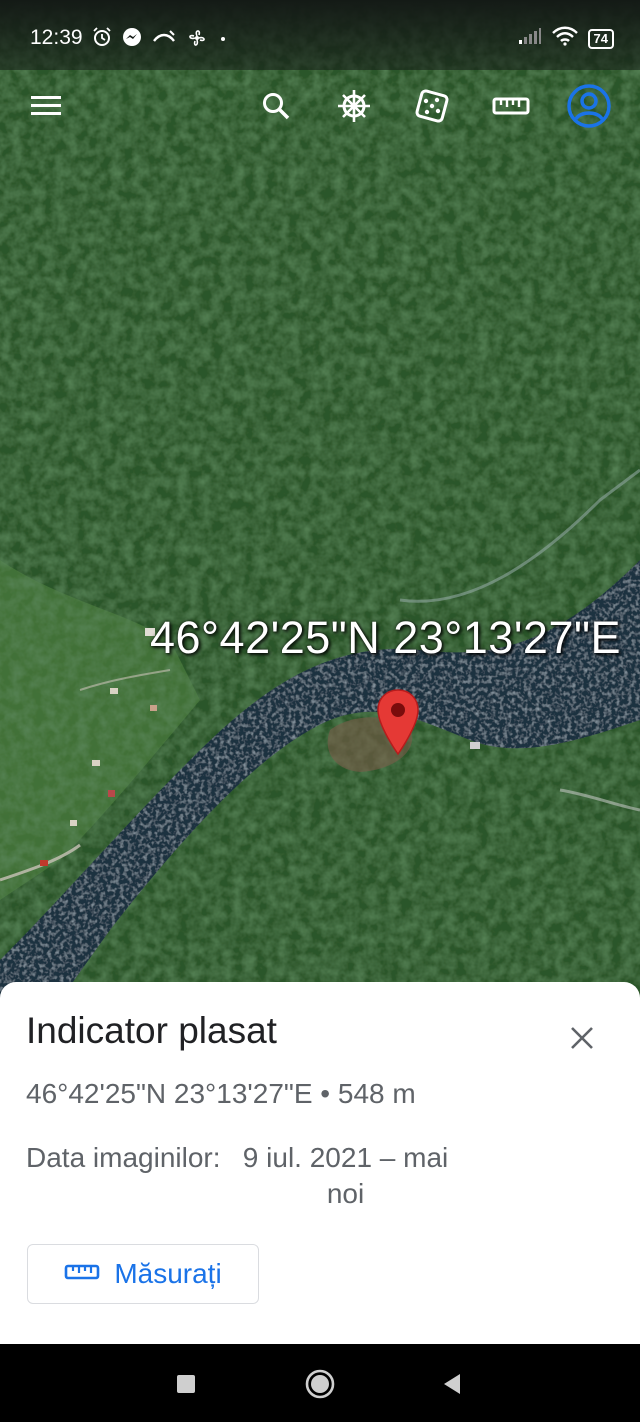  I want to click on imagery-date: Data imaginilor: 9 iul. 2021 – mai noi, so click(248, 1176).